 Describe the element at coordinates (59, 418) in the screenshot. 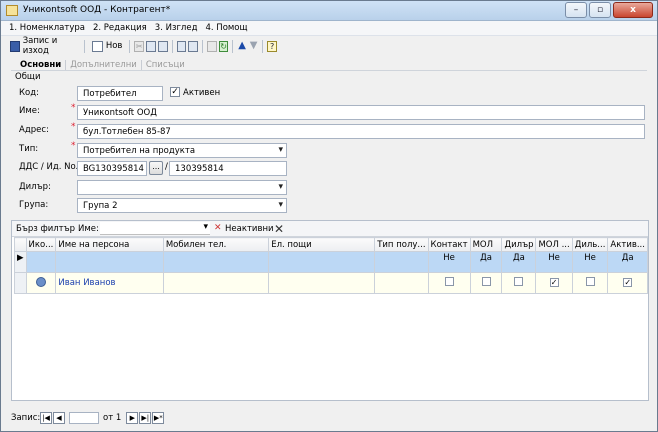

I see `prev-record-button: ◀` at that location.